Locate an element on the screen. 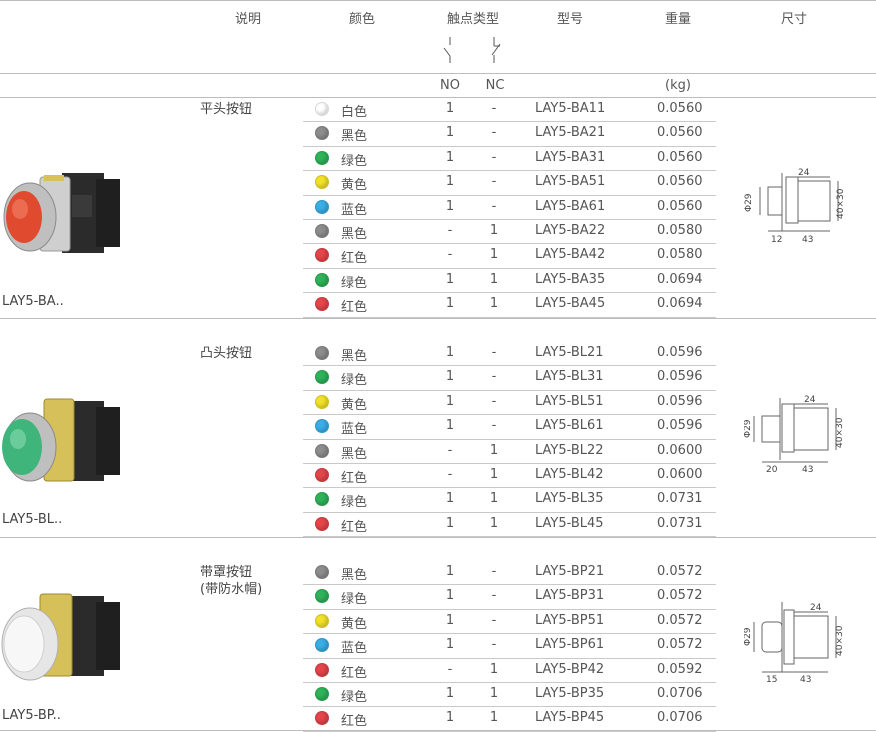  color-label: 绿色 is located at coordinates (354, 161).